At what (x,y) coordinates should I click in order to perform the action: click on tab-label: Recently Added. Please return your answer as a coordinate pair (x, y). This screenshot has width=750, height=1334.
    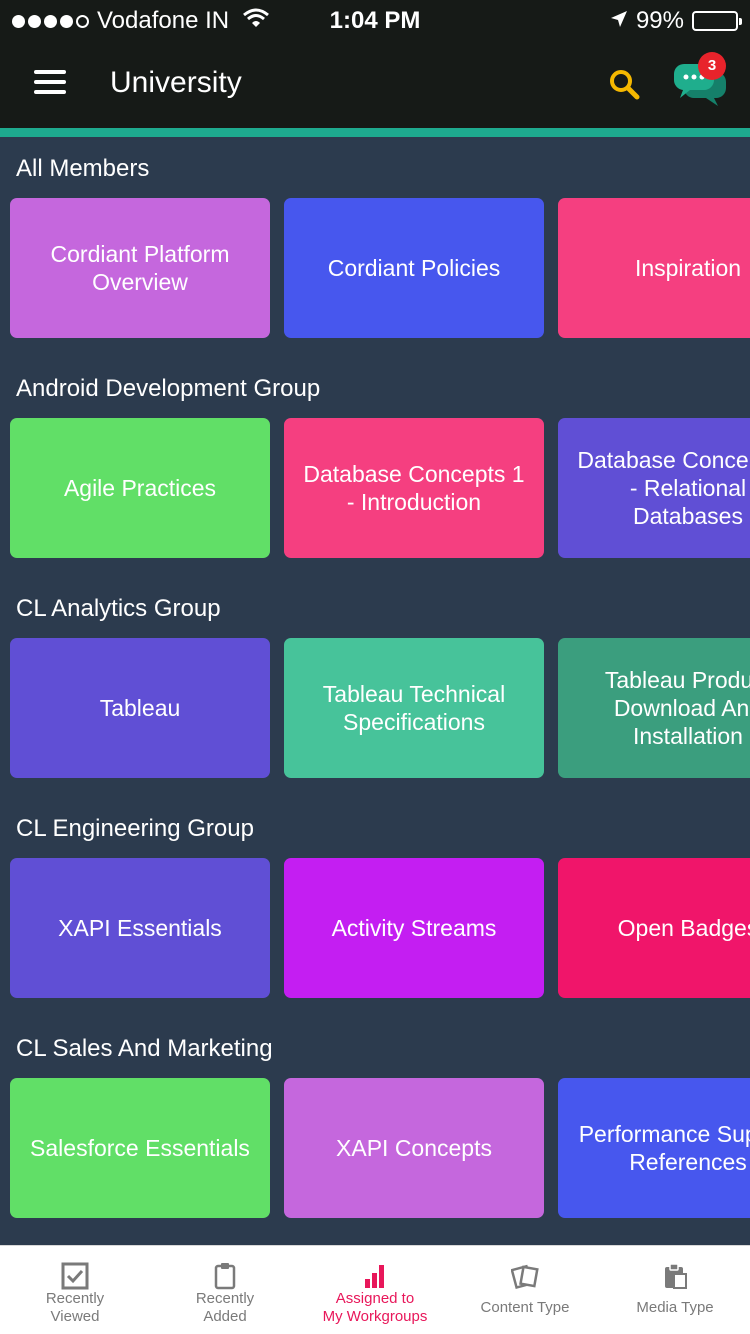
    Looking at the image, I should click on (225, 1307).